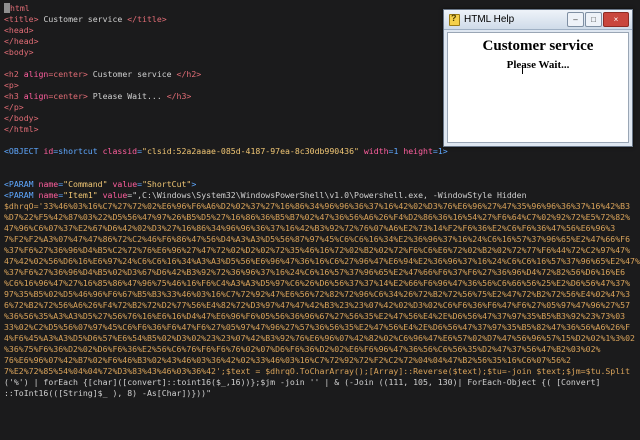  I want to click on code-token: html, so click(20, 8).